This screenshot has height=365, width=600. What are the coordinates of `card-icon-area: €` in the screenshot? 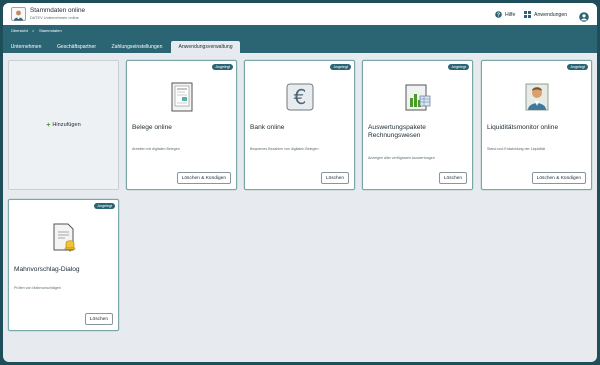 It's located at (299, 97).